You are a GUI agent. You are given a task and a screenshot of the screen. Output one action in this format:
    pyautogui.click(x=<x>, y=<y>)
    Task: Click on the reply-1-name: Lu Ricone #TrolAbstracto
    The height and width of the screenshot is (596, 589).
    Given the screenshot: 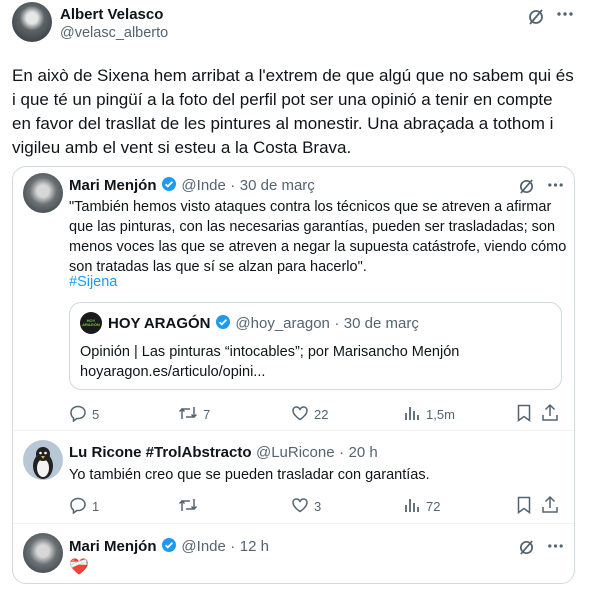 What is the action you would take?
    pyautogui.click(x=160, y=452)
    